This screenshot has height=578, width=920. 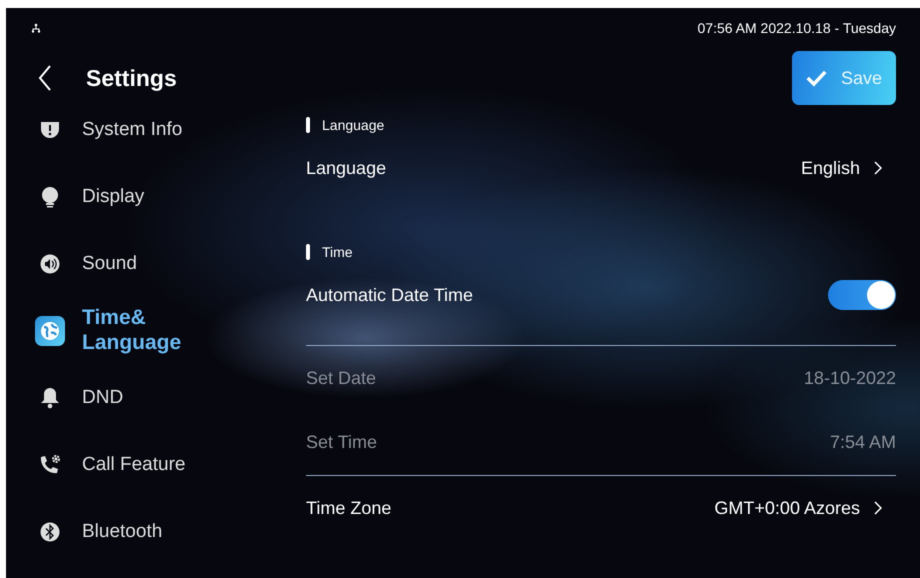 I want to click on bell-icon, so click(x=50, y=397).